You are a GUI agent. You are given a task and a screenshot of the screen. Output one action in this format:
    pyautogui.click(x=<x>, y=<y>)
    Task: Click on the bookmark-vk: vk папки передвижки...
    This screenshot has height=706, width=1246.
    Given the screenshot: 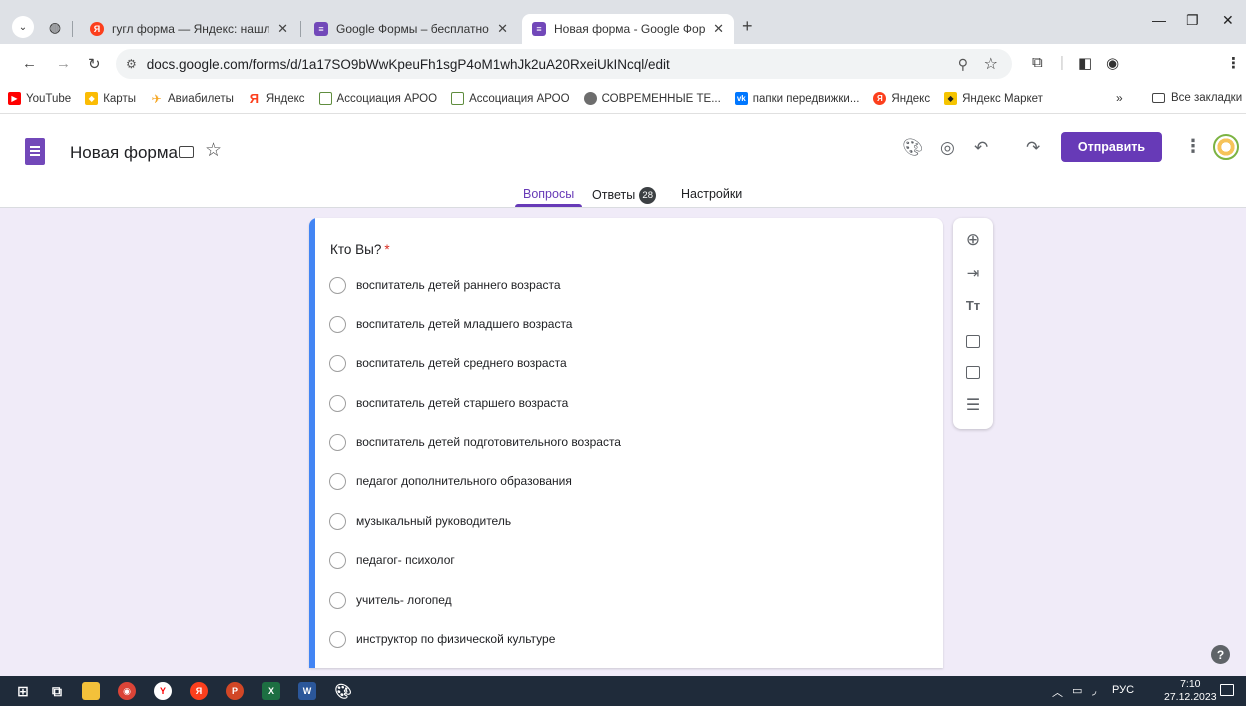 What is the action you would take?
    pyautogui.click(x=796, y=98)
    